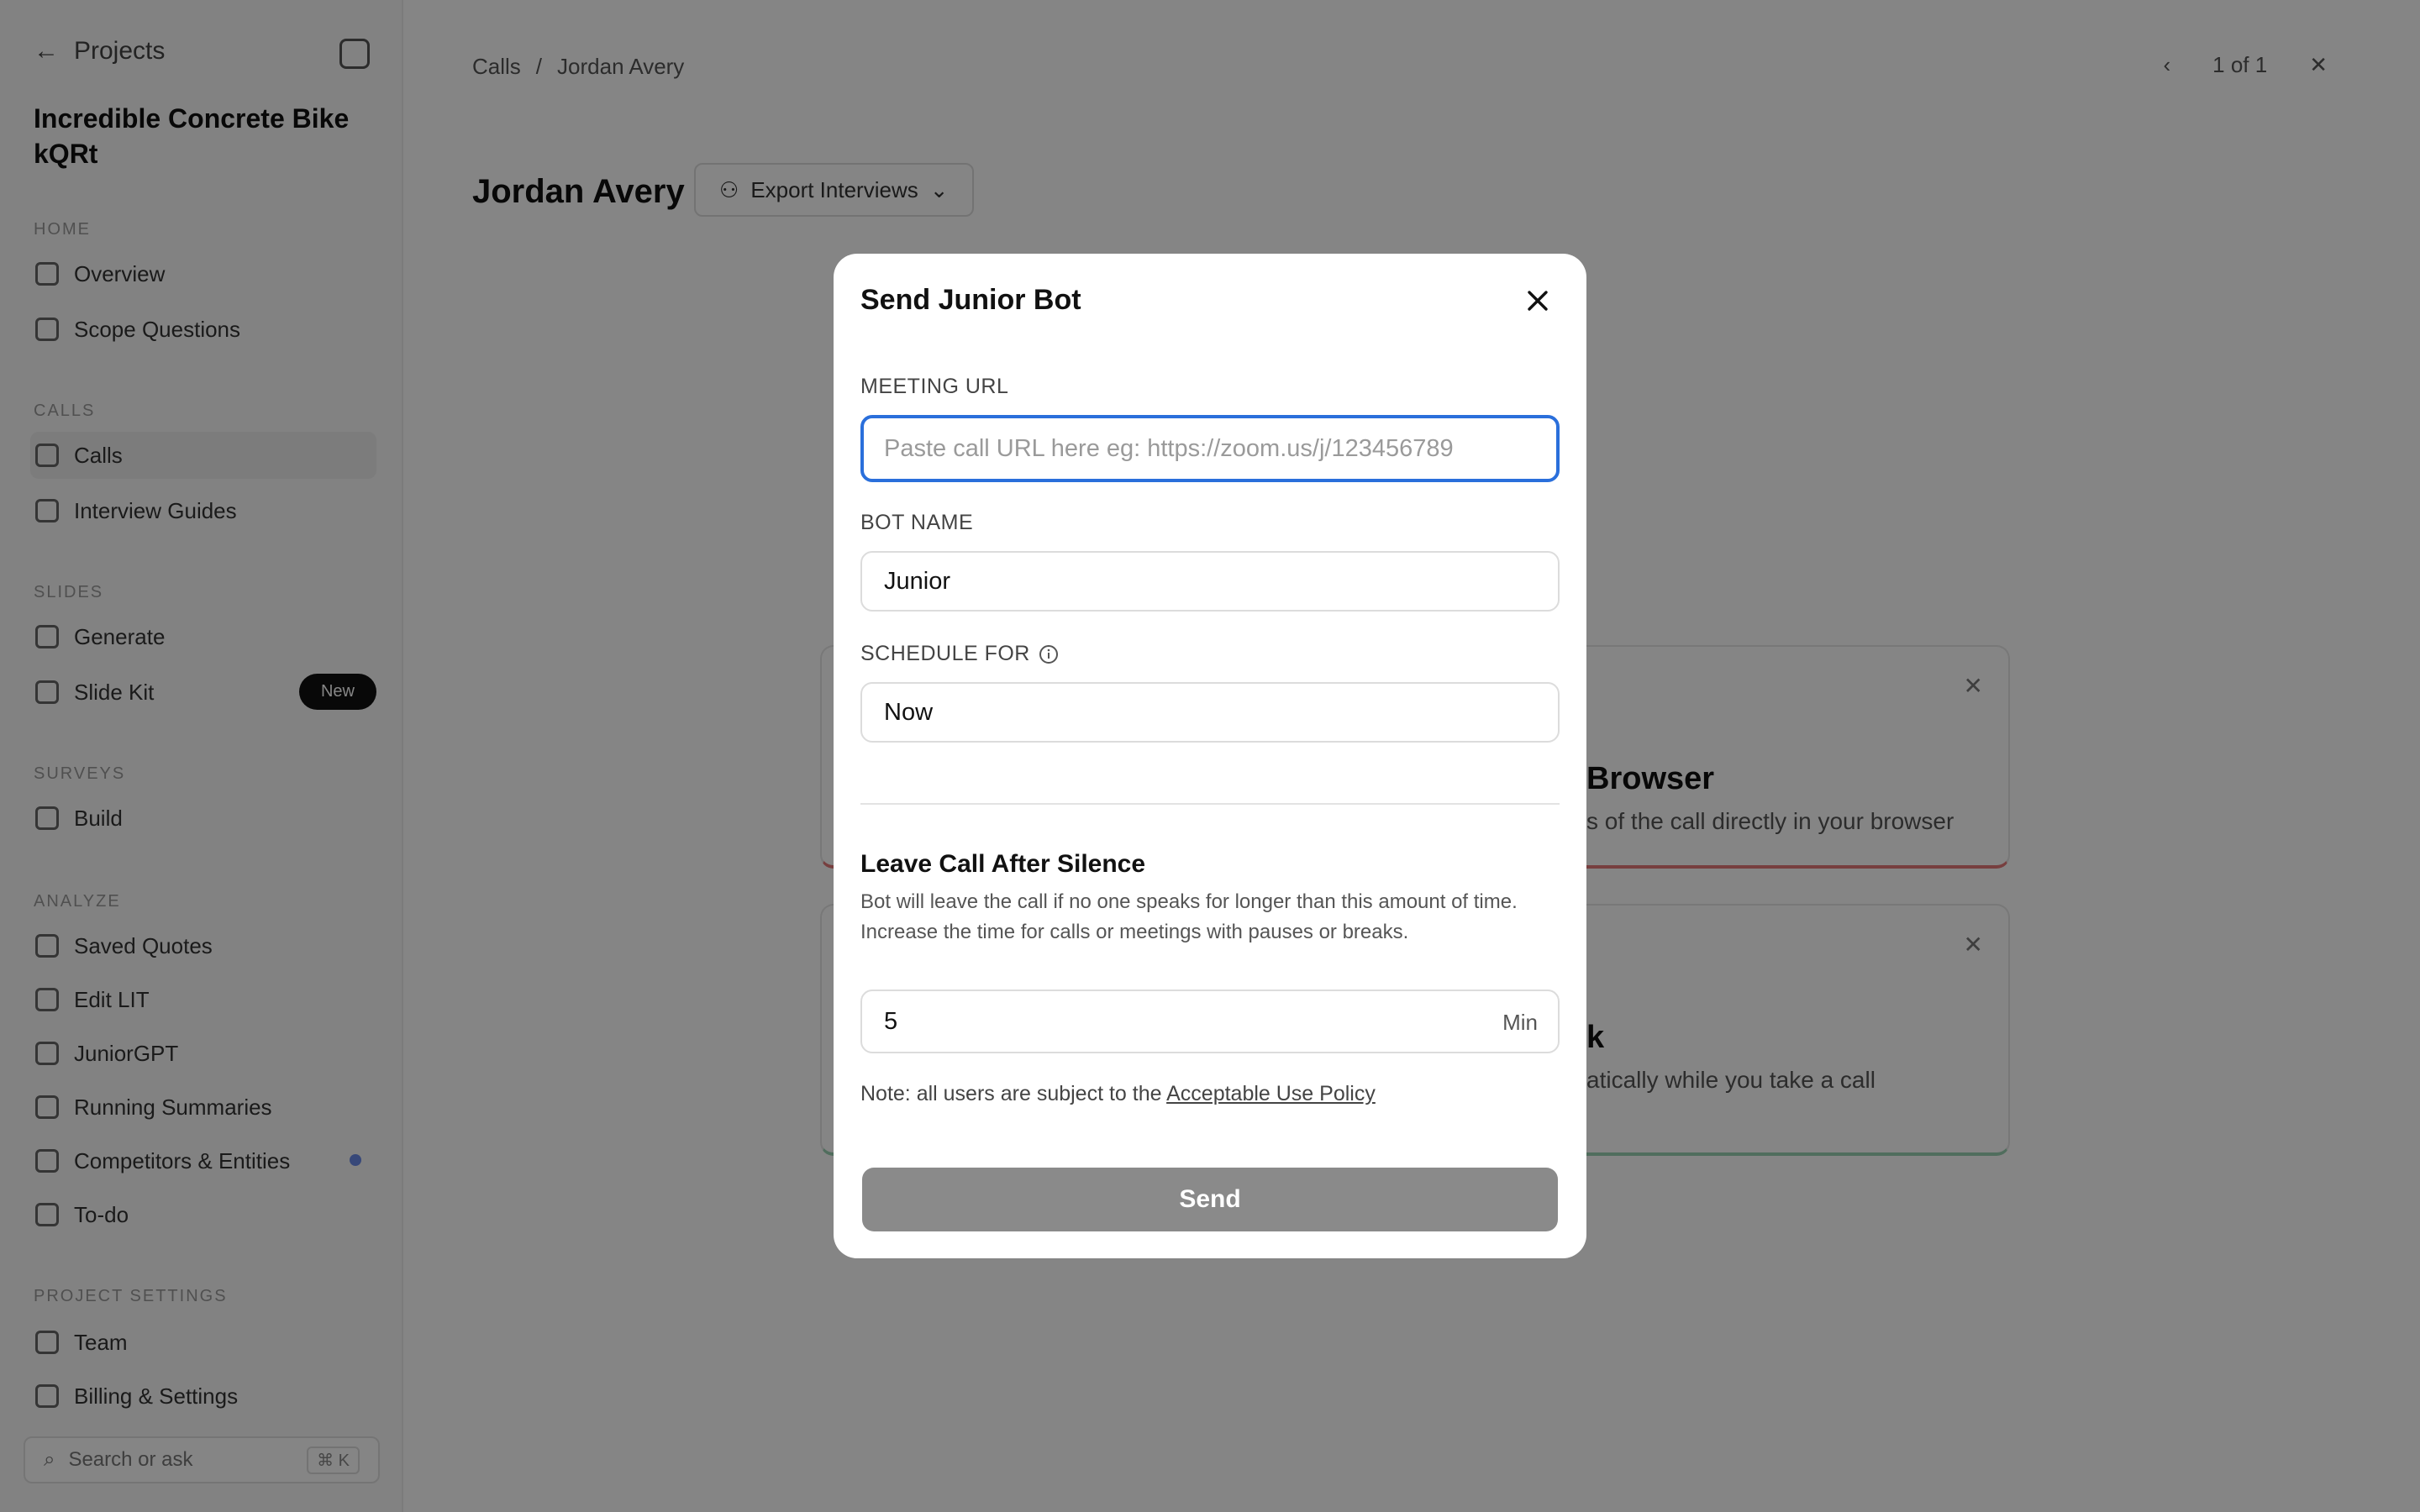  I want to click on meeting-url-input, so click(1210, 448).